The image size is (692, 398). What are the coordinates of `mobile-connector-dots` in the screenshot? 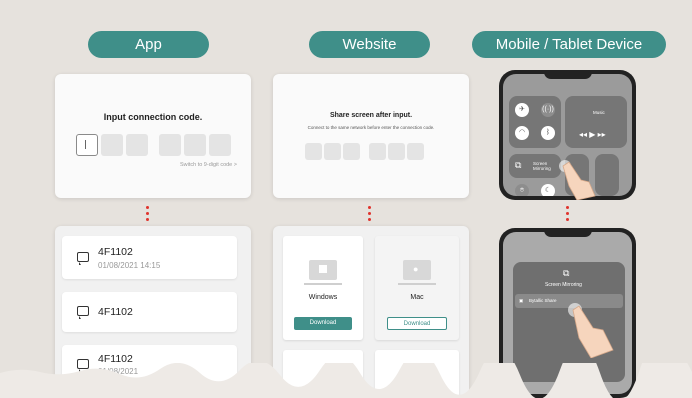 It's located at (568, 215).